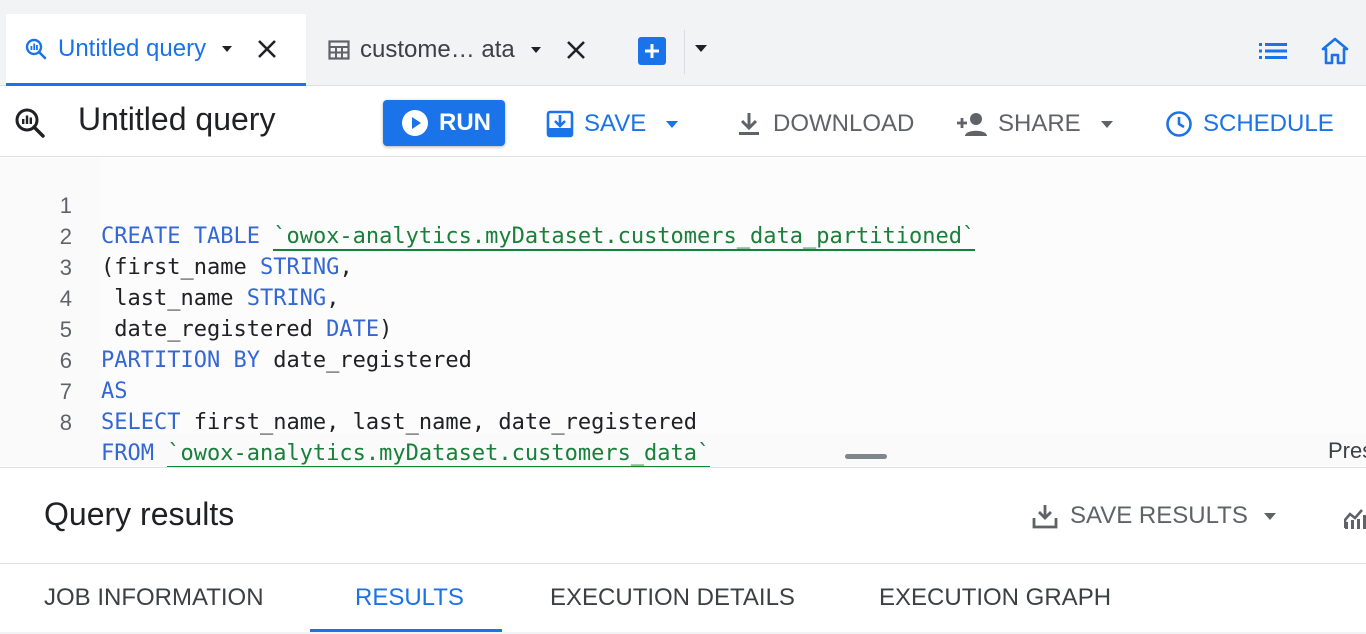 This screenshot has height=634, width=1366. I want to click on share-button: SHARE, so click(1035, 124).